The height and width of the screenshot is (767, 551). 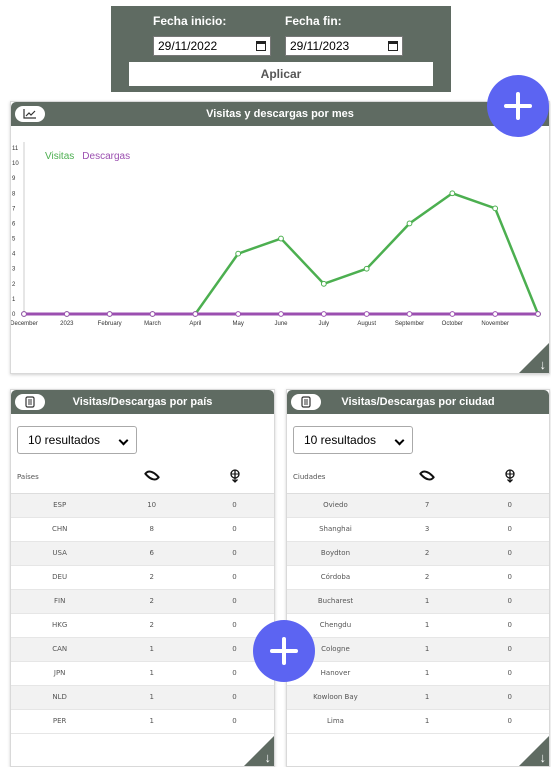 I want to click on table-row: NLD 1 0, so click(x=142, y=697).